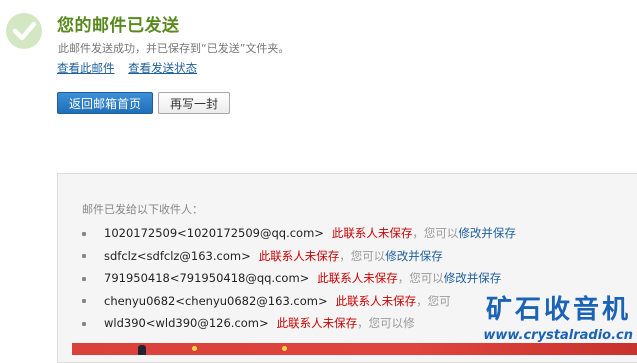 The height and width of the screenshot is (363, 637). I want to click on banner-figure-icon, so click(142, 350).